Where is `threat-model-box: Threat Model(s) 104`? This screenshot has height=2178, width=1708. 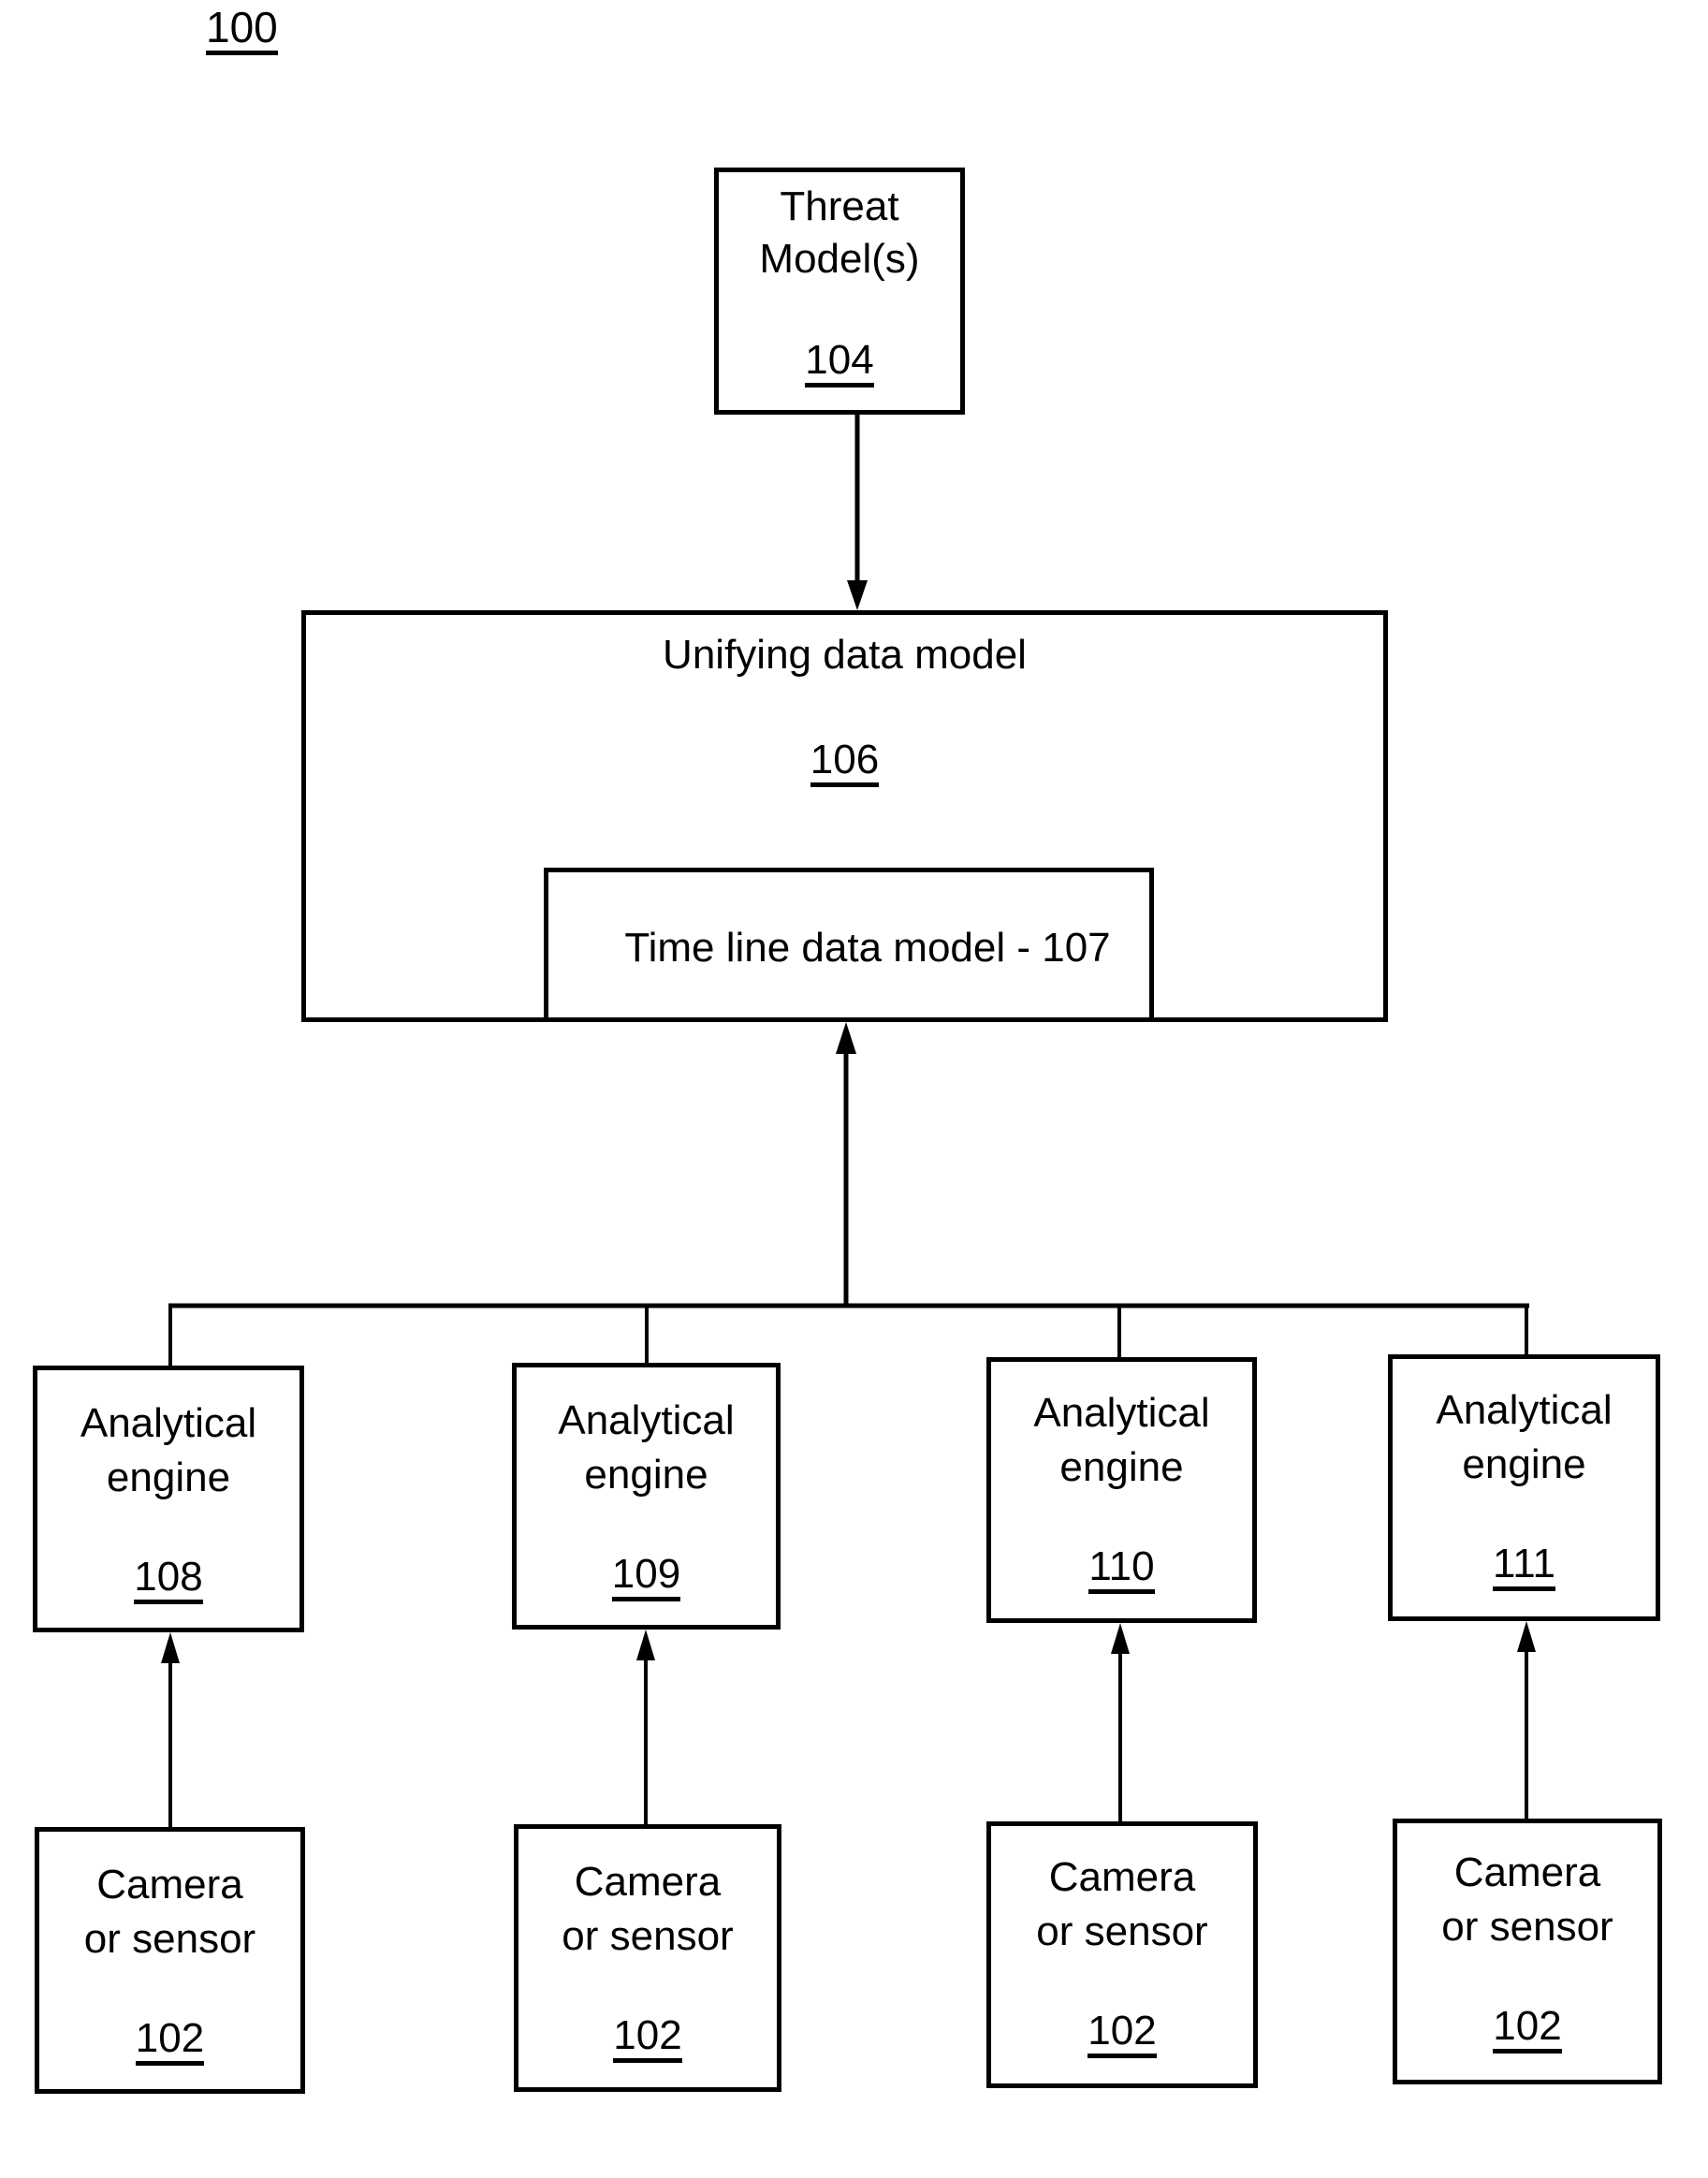 threat-model-box: Threat Model(s) 104 is located at coordinates (839, 291).